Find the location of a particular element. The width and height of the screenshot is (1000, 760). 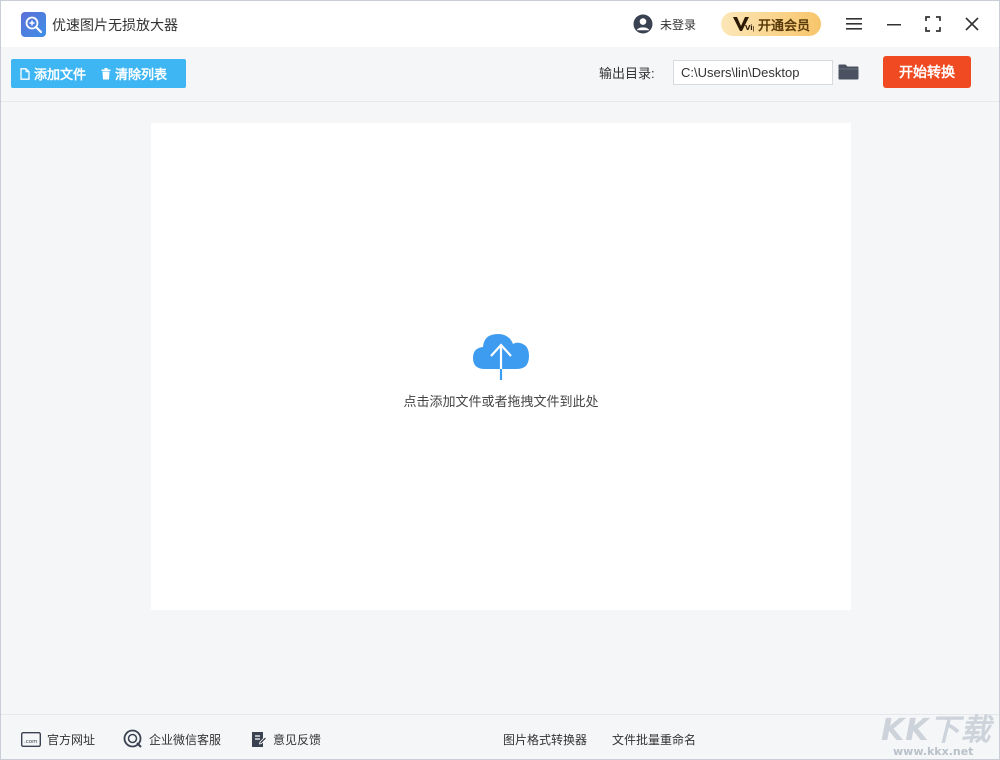

toolbar: 添加文件 清除列表 输出目录: 开始转换 is located at coordinates (500, 74).